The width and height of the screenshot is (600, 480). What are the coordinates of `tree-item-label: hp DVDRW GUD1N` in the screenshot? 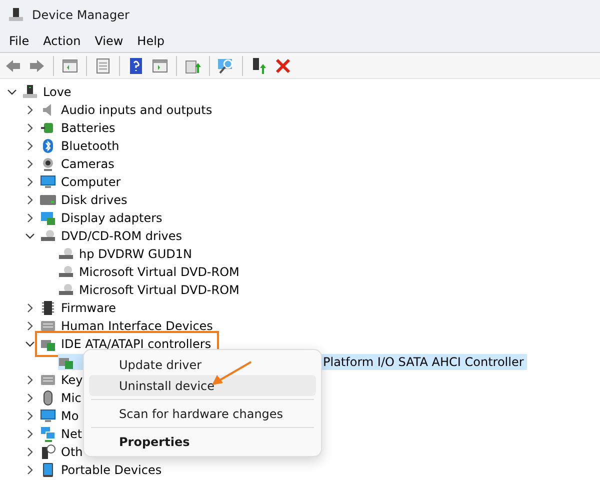 It's located at (135, 254).